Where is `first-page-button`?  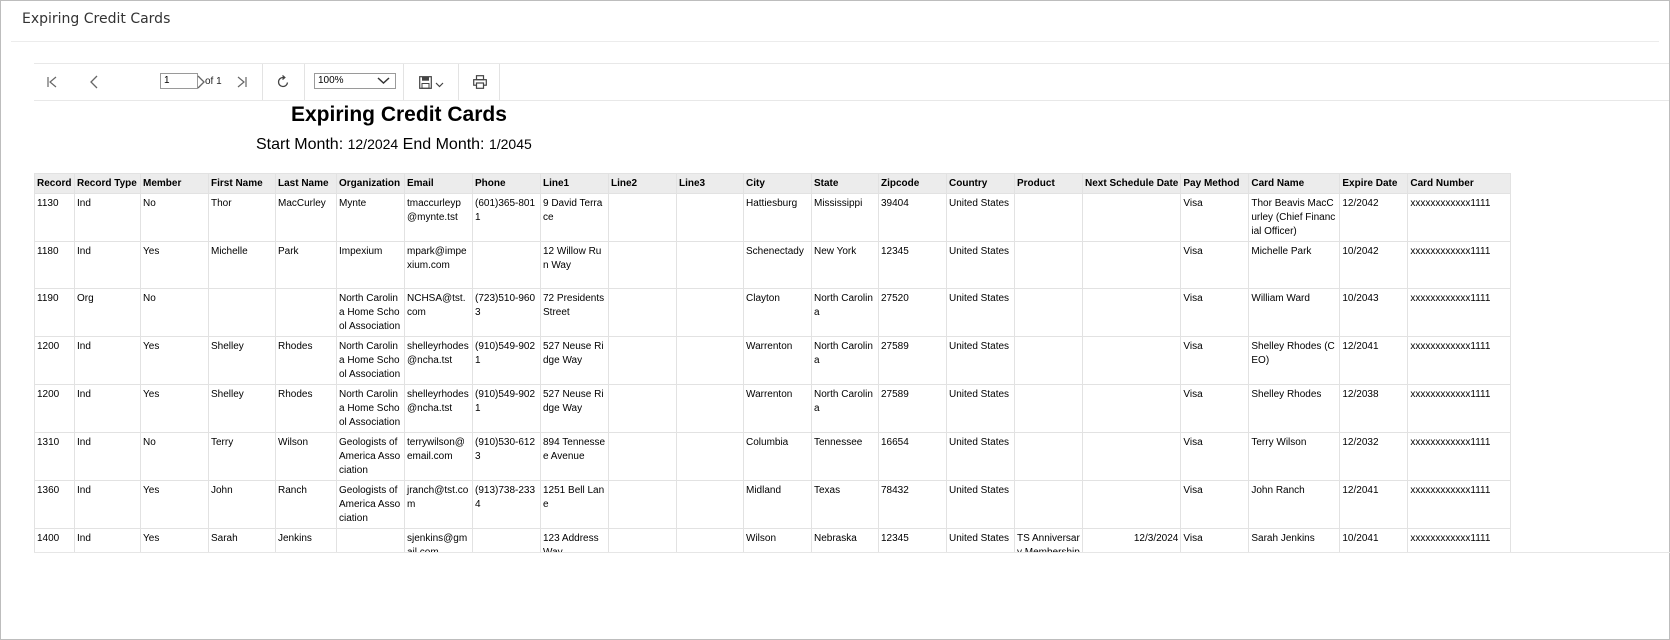 first-page-button is located at coordinates (52, 82).